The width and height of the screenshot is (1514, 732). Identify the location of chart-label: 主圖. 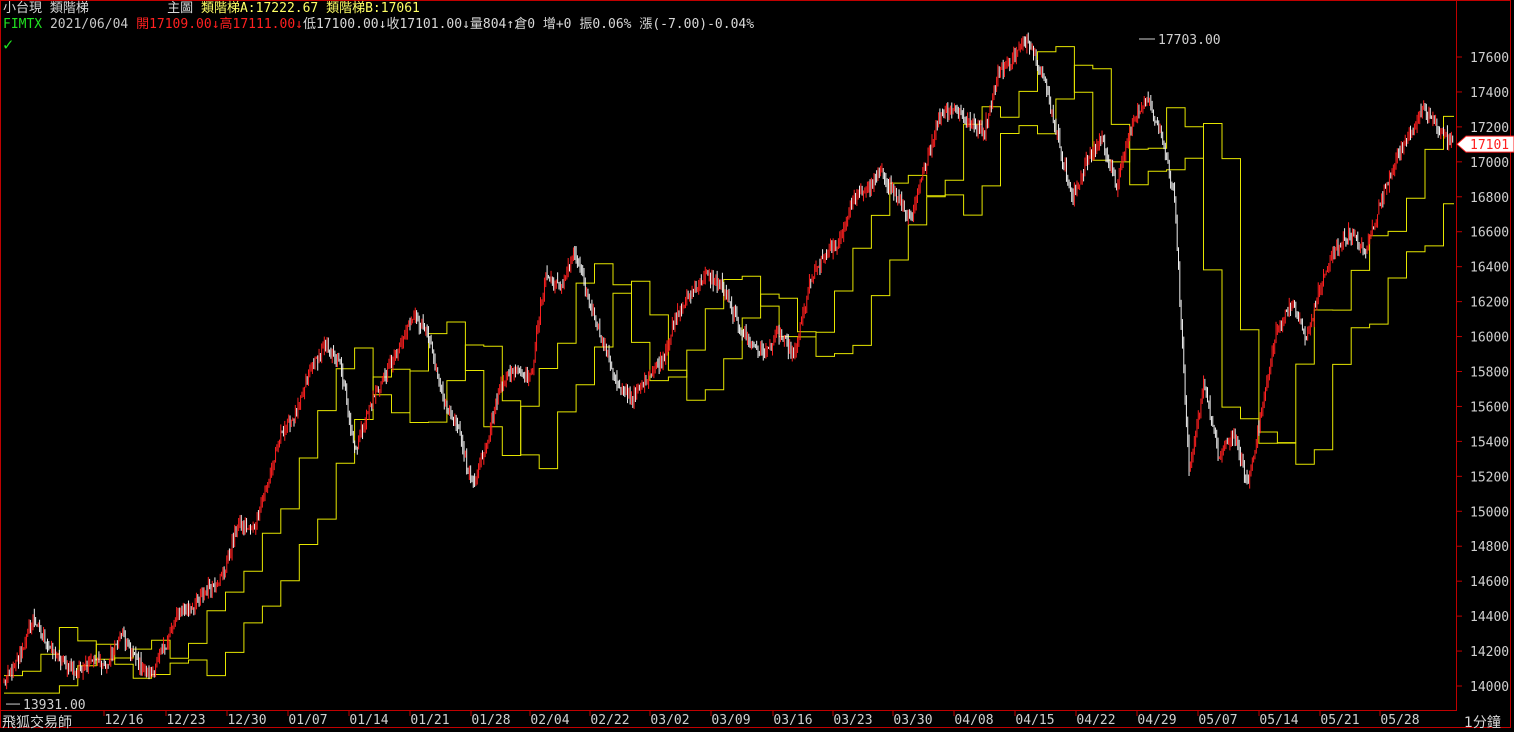
(180, 8).